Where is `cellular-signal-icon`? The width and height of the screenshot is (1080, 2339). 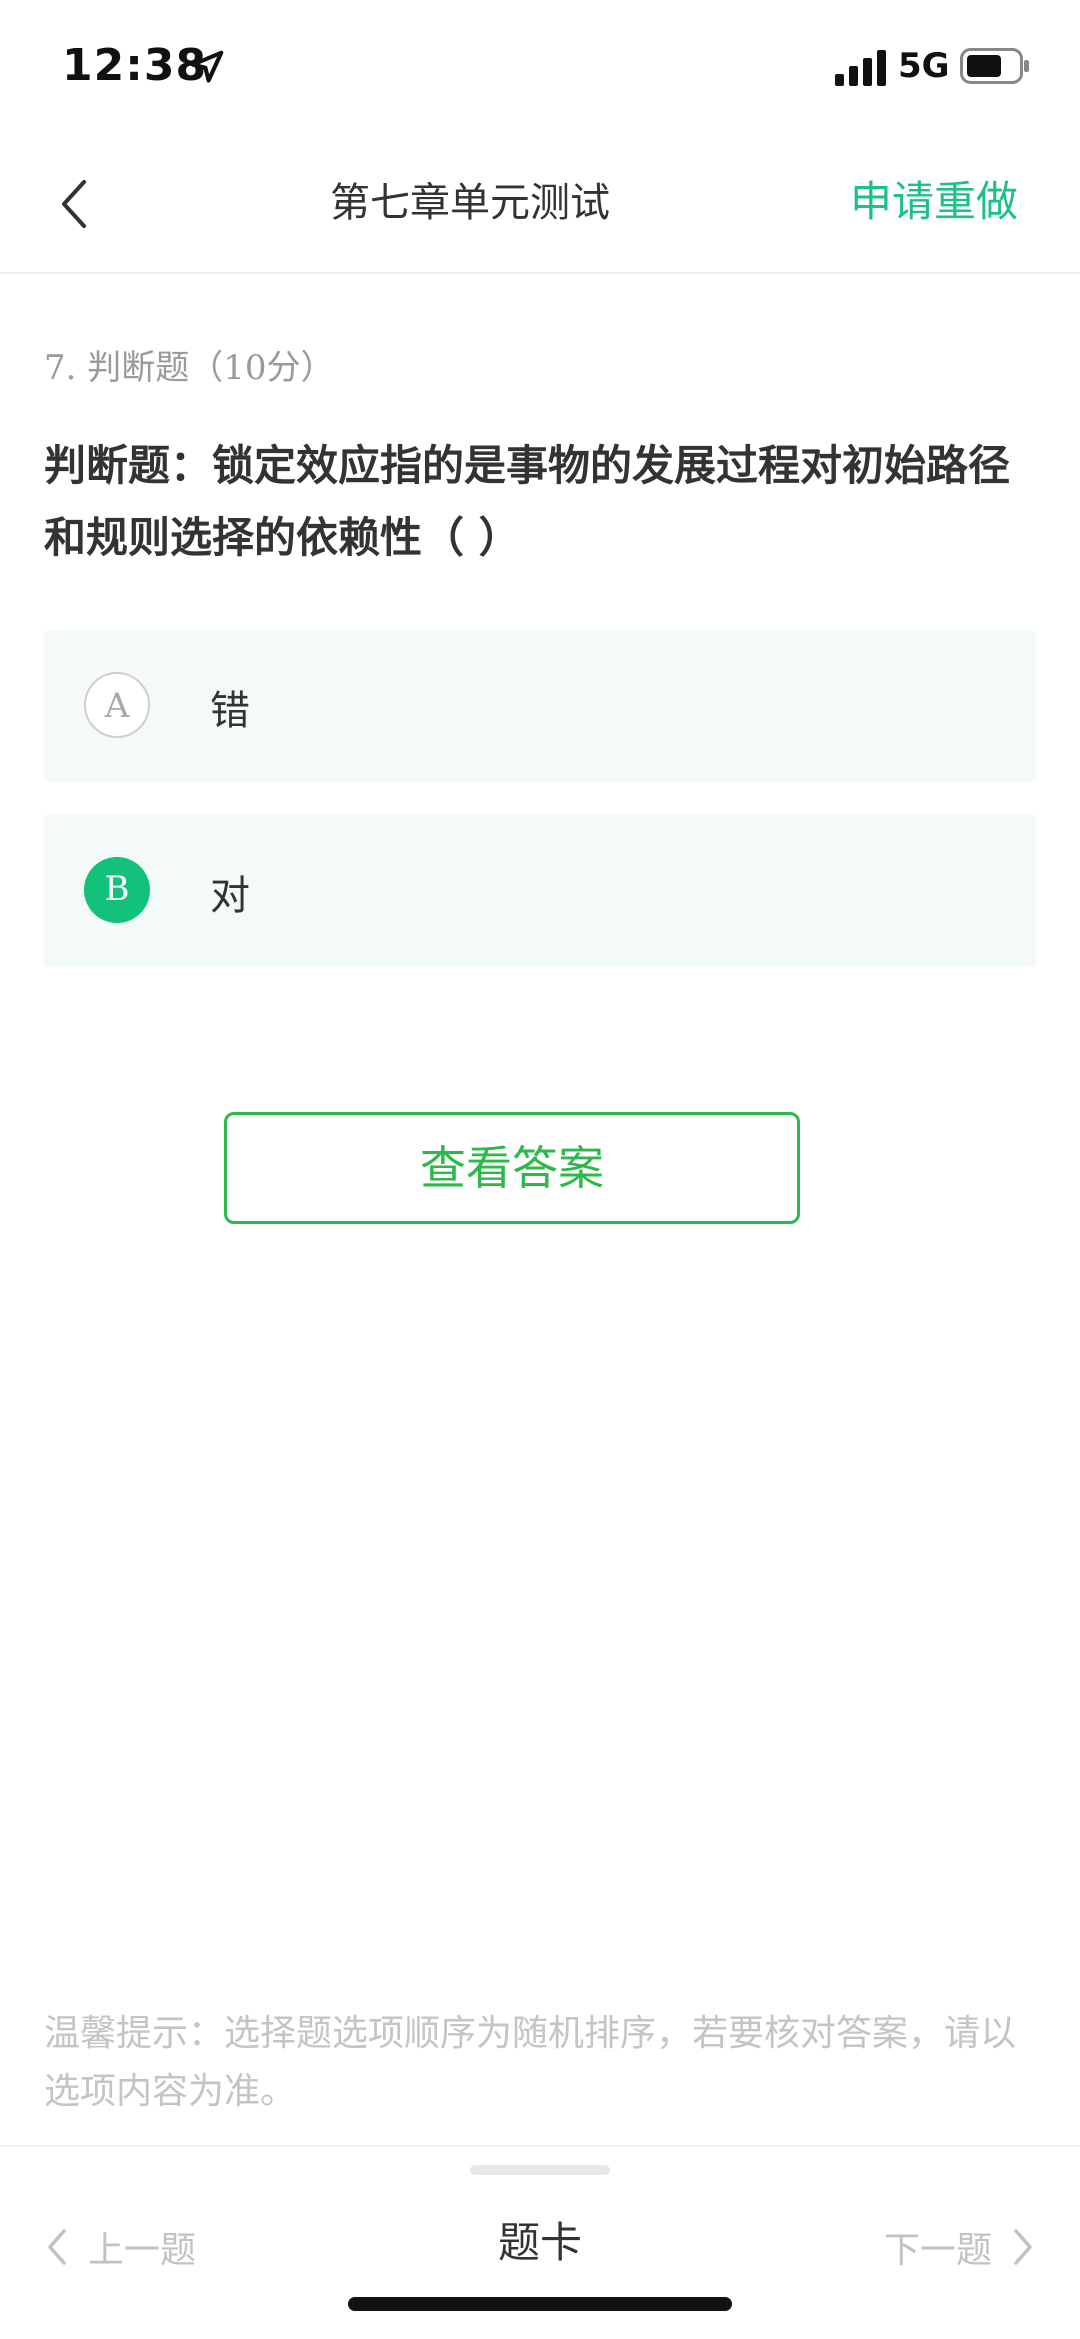
cellular-signal-icon is located at coordinates (860, 68).